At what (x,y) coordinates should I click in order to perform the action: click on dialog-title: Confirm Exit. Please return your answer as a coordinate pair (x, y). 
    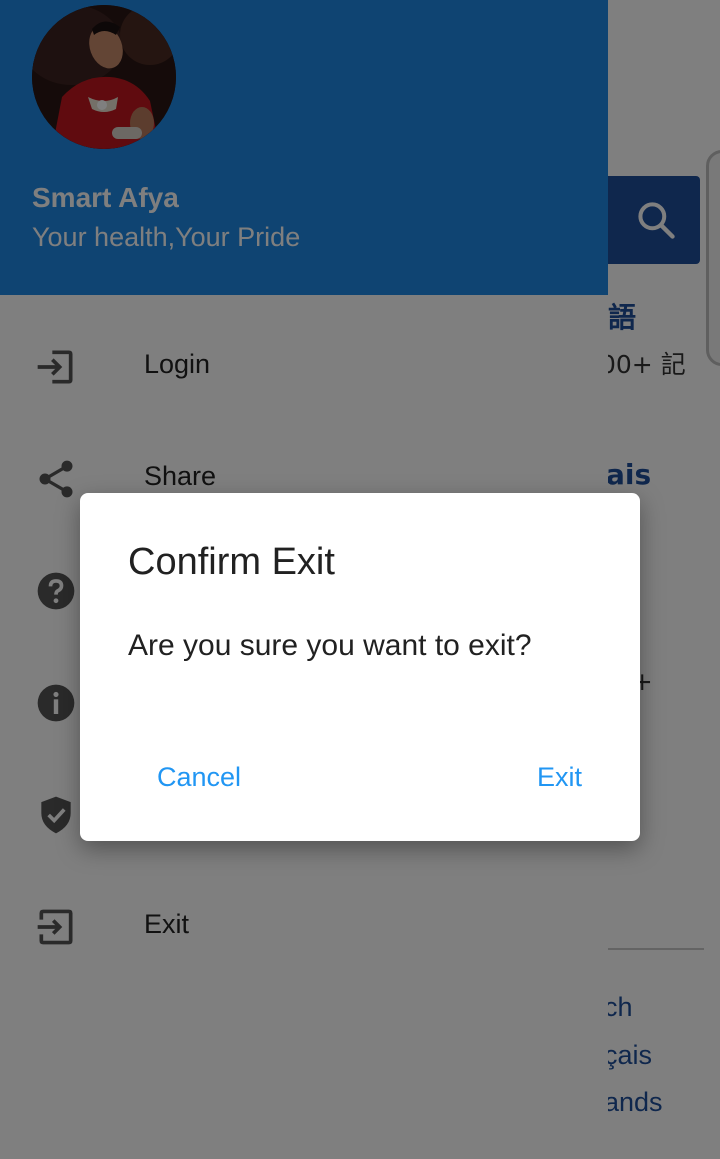
    Looking at the image, I should click on (231, 562).